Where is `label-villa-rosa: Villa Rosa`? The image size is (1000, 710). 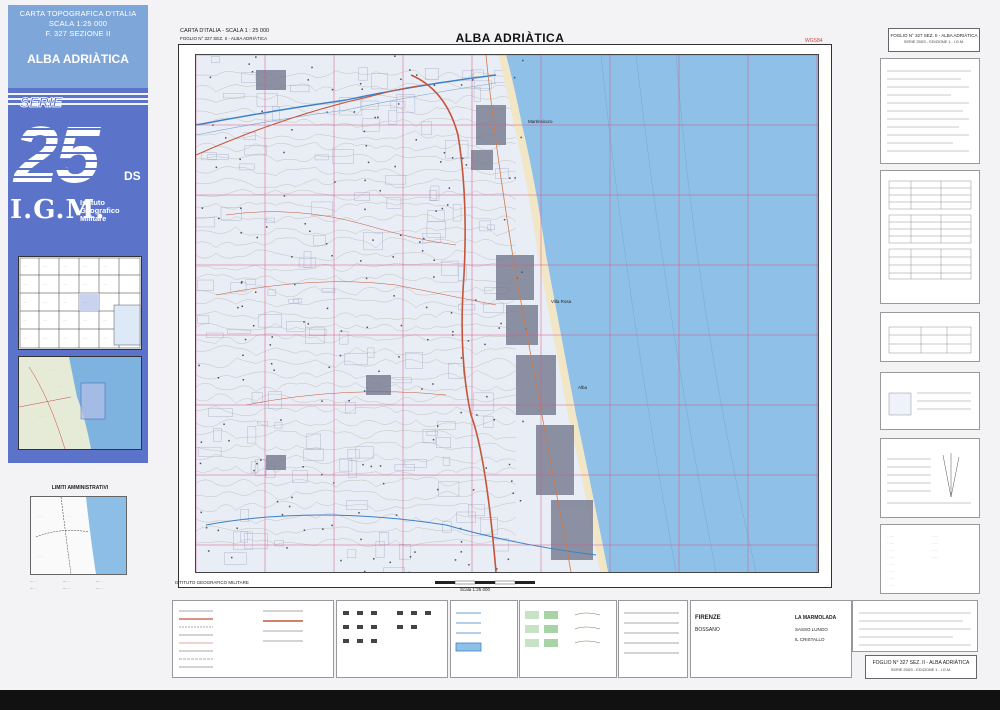
label-villa-rosa: Villa Rosa is located at coordinates (561, 301).